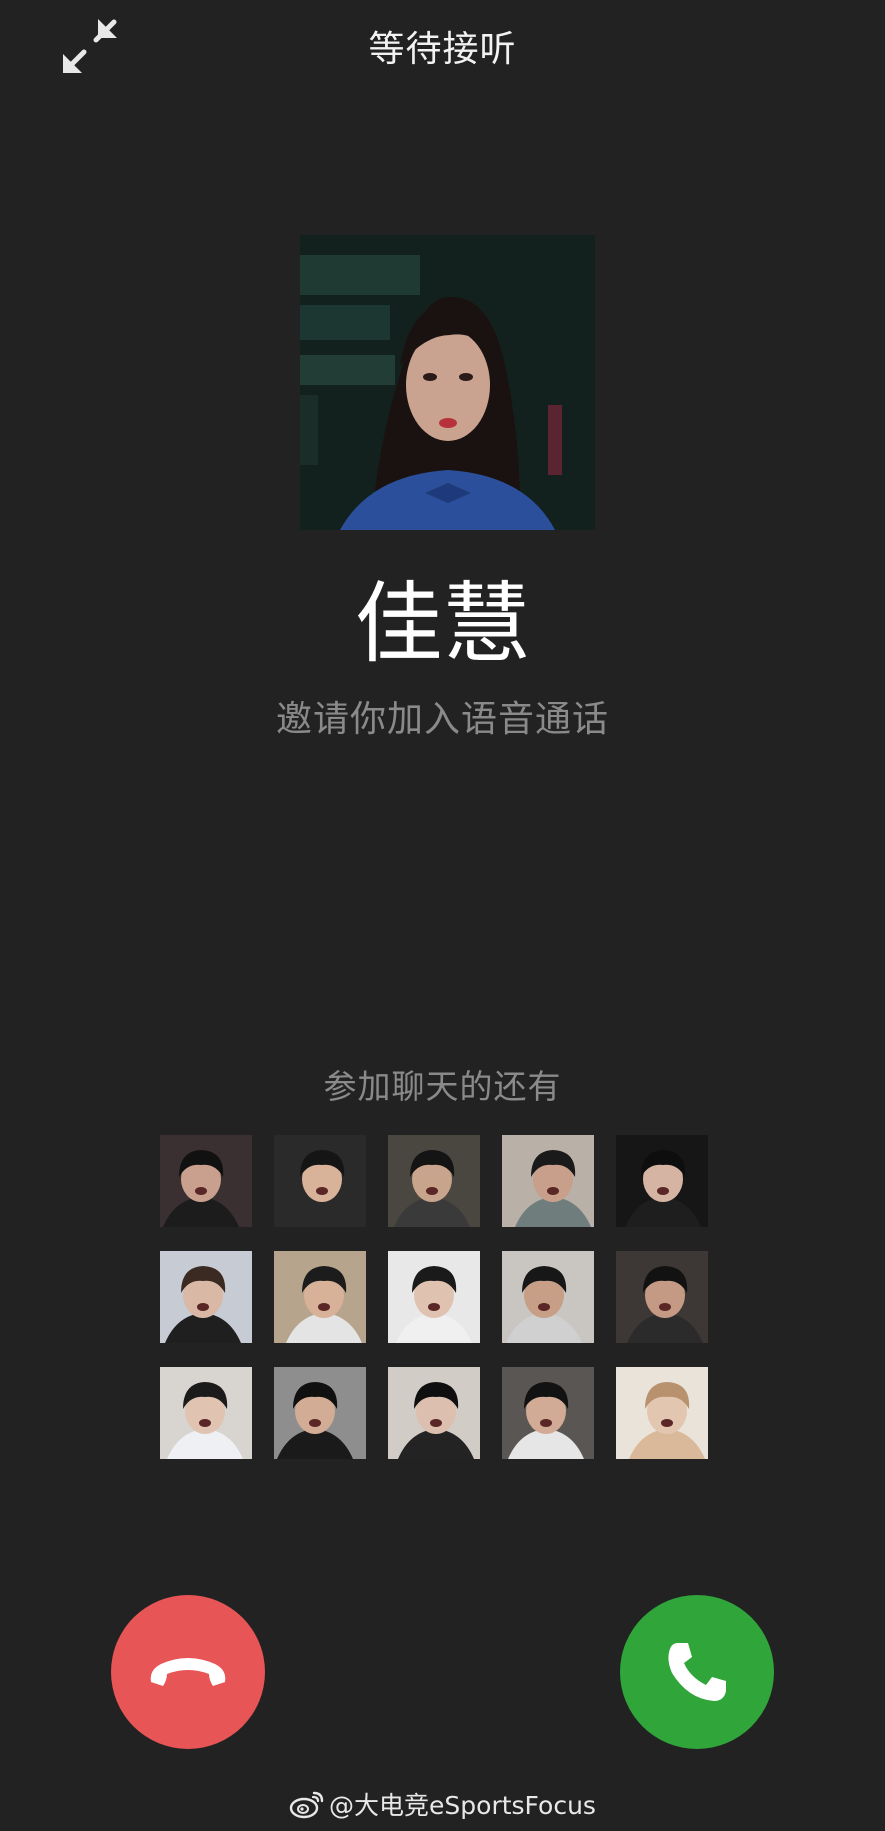 The image size is (885, 1831). I want to click on accept-button, so click(697, 1672).